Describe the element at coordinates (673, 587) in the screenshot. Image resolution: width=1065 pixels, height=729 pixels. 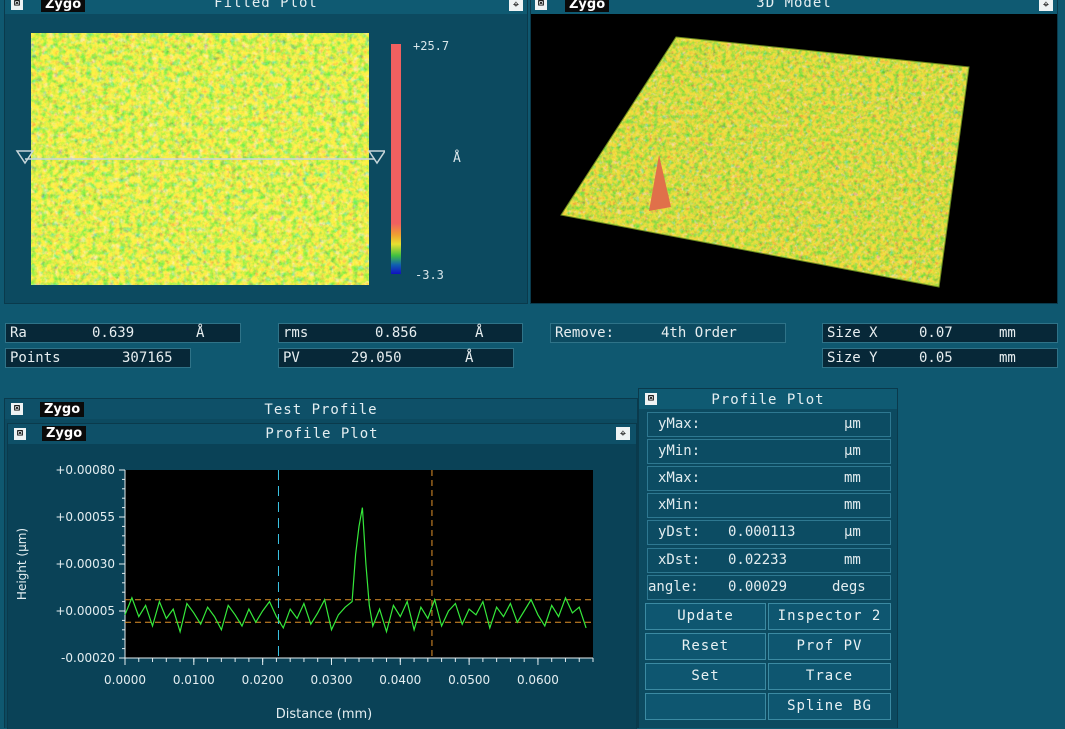
I see `readout-label: angle:` at that location.